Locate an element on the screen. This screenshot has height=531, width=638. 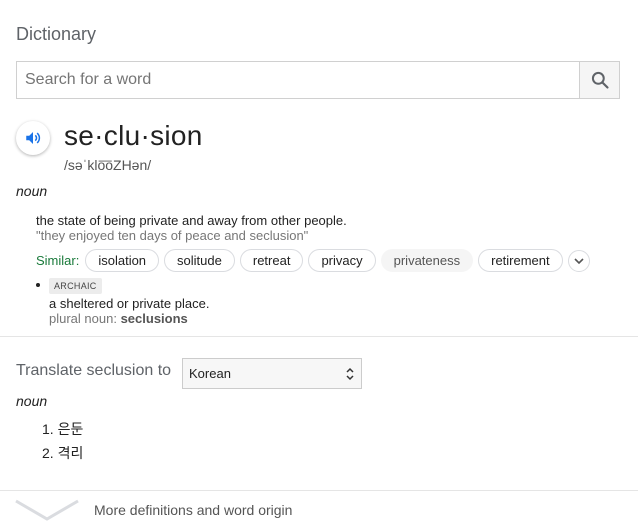
similar-chip-retreat: retreat is located at coordinates (271, 260).